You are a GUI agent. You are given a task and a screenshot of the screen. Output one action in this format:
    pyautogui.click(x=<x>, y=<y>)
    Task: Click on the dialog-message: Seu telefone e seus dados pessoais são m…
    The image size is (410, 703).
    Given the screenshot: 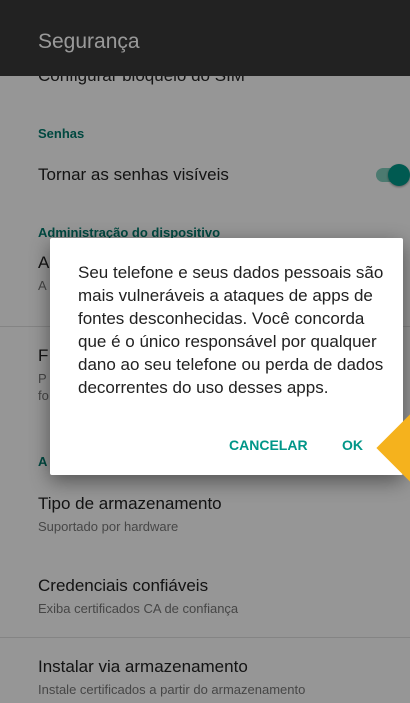 What is the action you would take?
    pyautogui.click(x=231, y=330)
    